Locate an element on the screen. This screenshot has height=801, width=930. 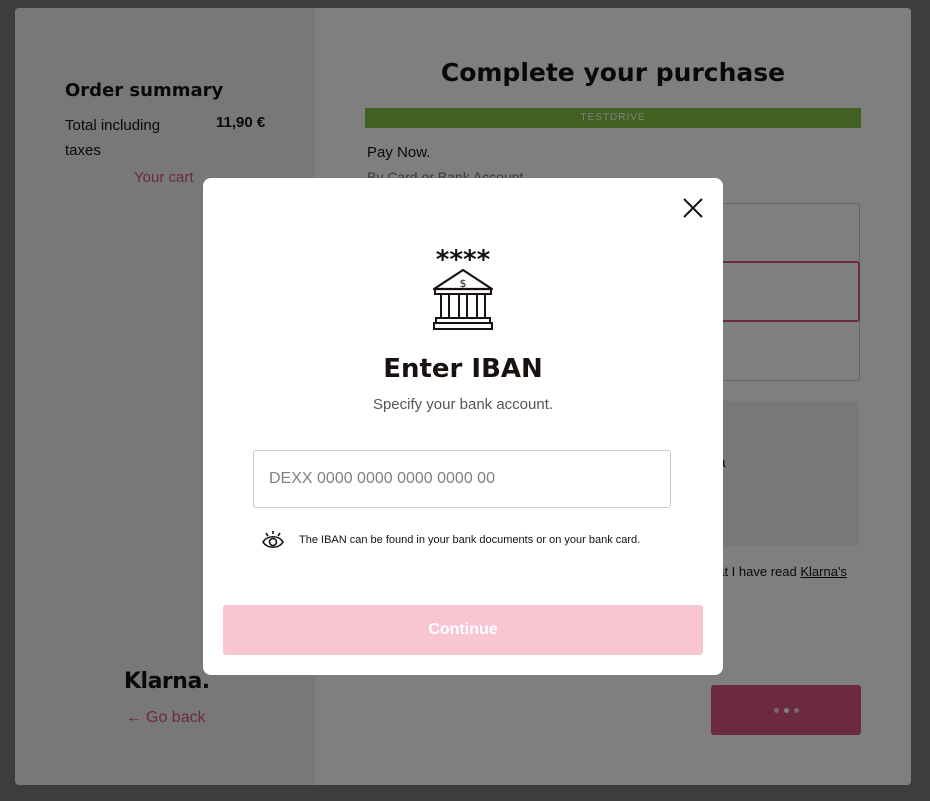
modal-title: Enter IBAN is located at coordinates (463, 369).